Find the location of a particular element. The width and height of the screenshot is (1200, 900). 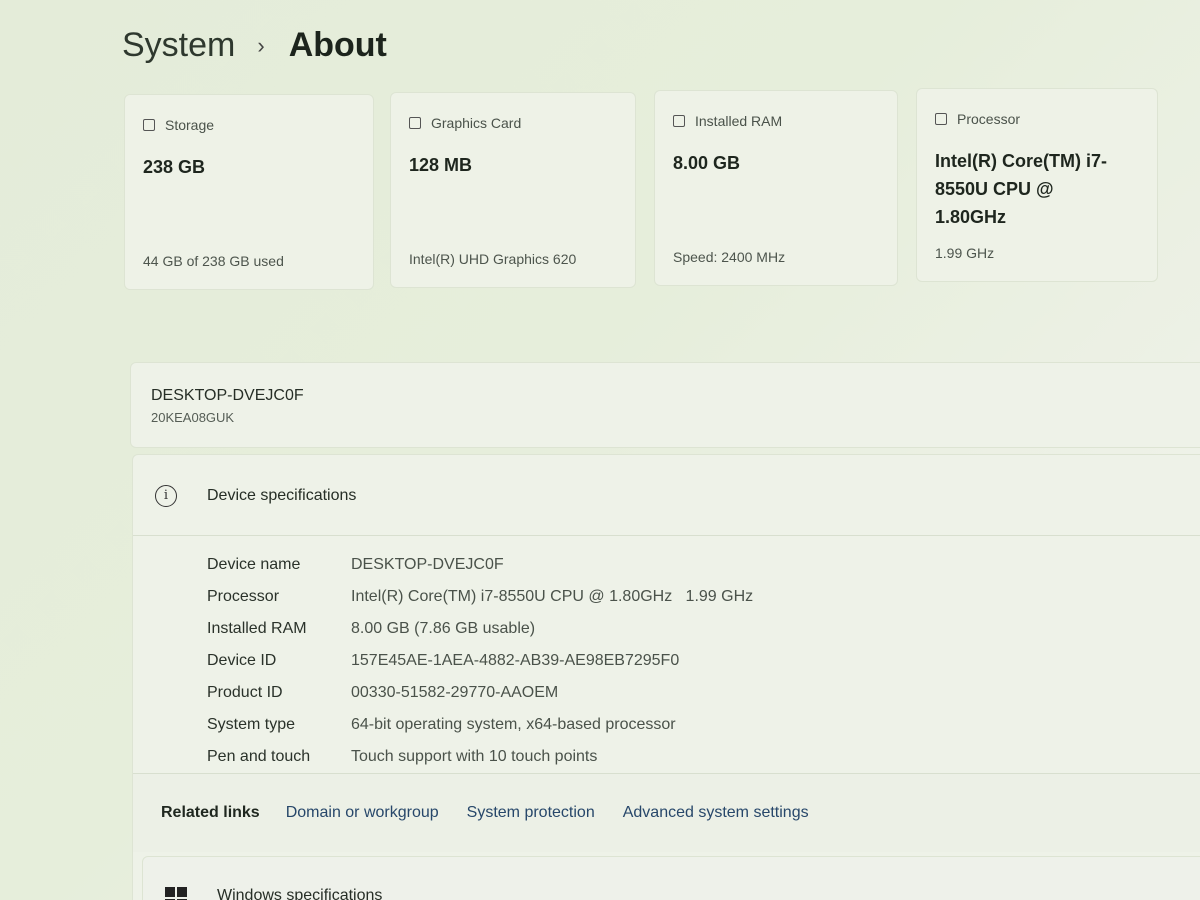

storage-card: Storage 238 GB 44 GB of 238 GB used is located at coordinates (249, 192).